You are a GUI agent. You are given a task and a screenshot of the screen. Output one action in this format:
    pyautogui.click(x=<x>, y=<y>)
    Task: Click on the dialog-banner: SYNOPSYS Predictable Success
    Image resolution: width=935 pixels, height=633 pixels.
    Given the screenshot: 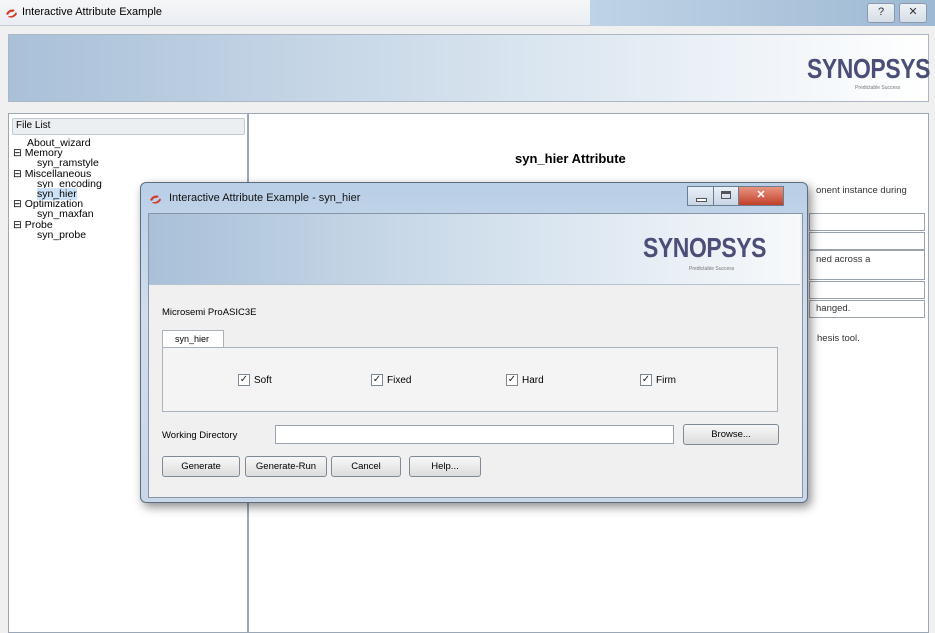 What is the action you would take?
    pyautogui.click(x=474, y=249)
    